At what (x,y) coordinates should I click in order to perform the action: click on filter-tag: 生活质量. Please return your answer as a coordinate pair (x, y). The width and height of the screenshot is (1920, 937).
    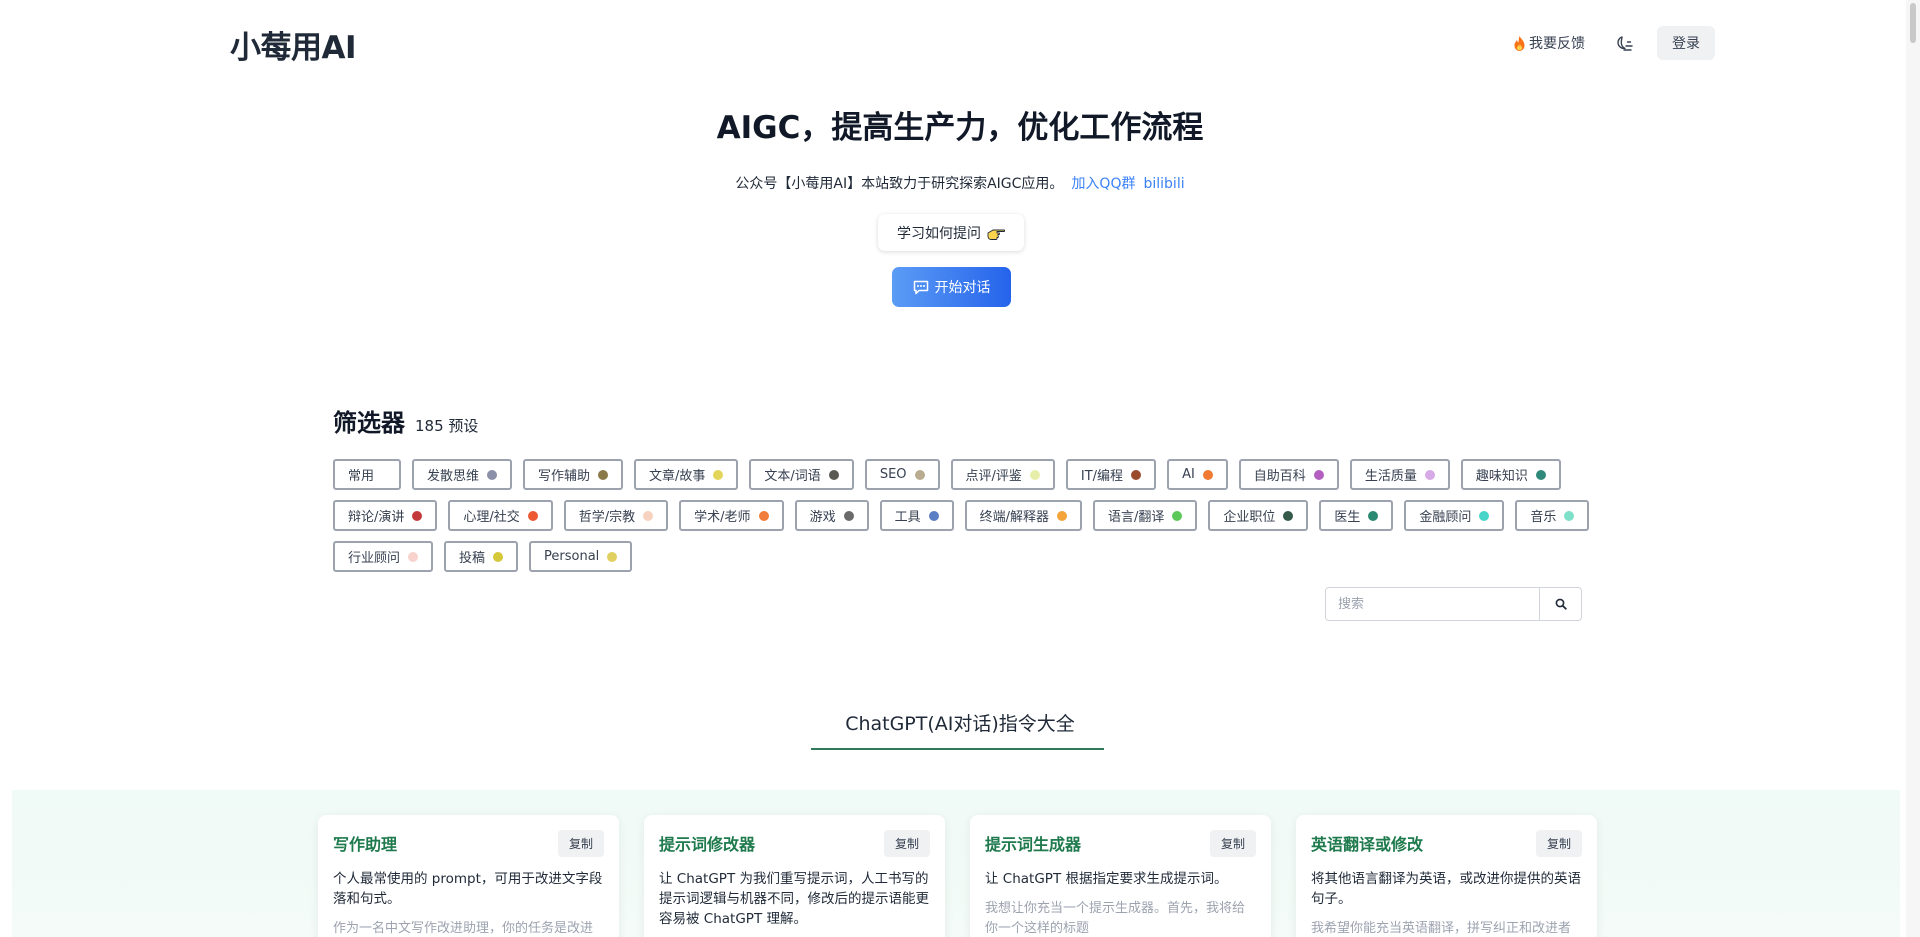
    Looking at the image, I should click on (1399, 474).